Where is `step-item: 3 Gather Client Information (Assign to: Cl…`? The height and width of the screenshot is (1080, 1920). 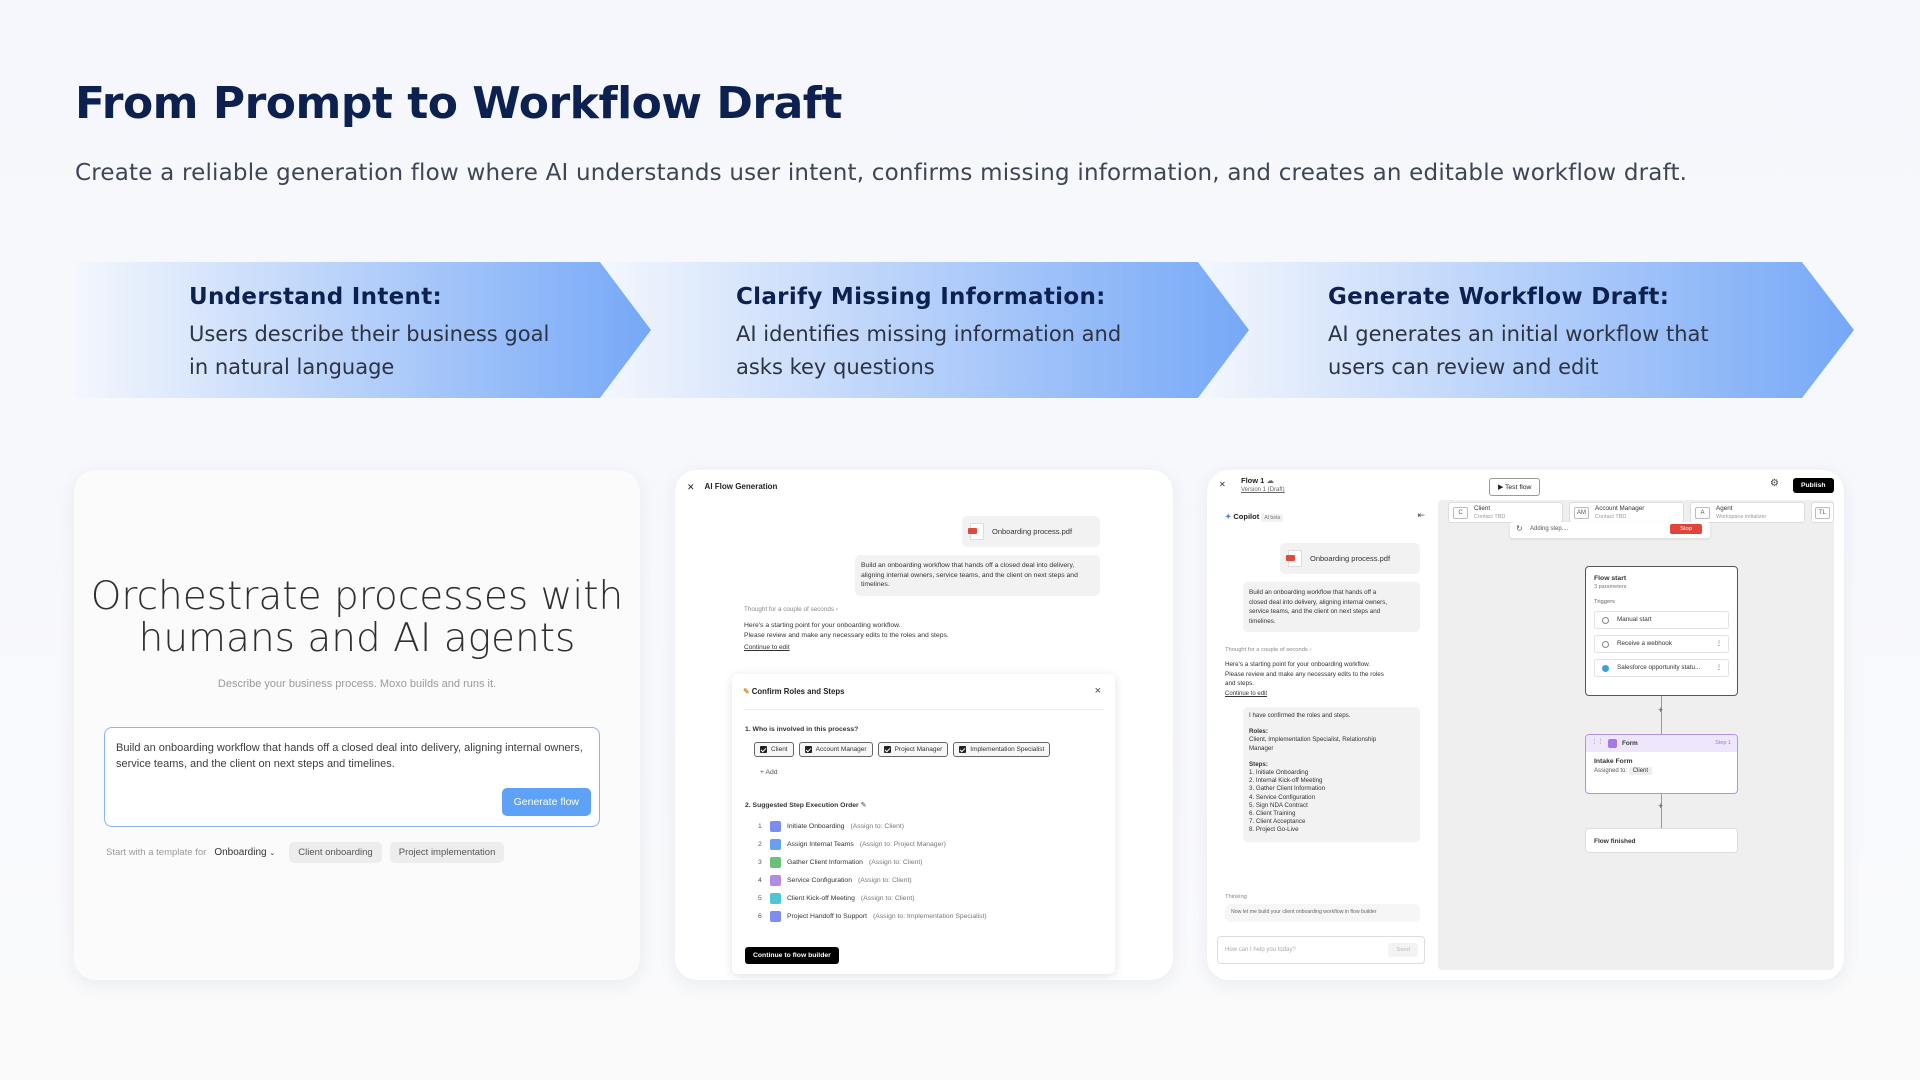 step-item: 3 Gather Client Information (Assign to: Cl… is located at coordinates (872, 862).